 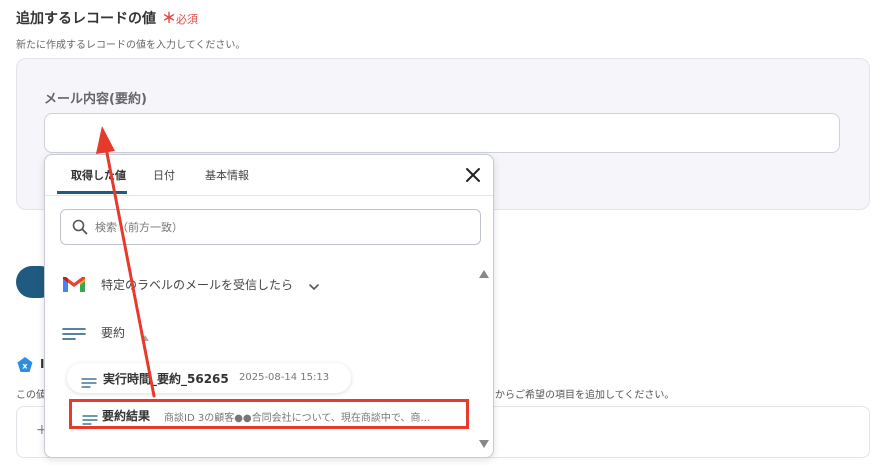 What do you see at coordinates (86, 19) in the screenshot?
I see `section-title-text: 追加するレコードの値` at bounding box center [86, 19].